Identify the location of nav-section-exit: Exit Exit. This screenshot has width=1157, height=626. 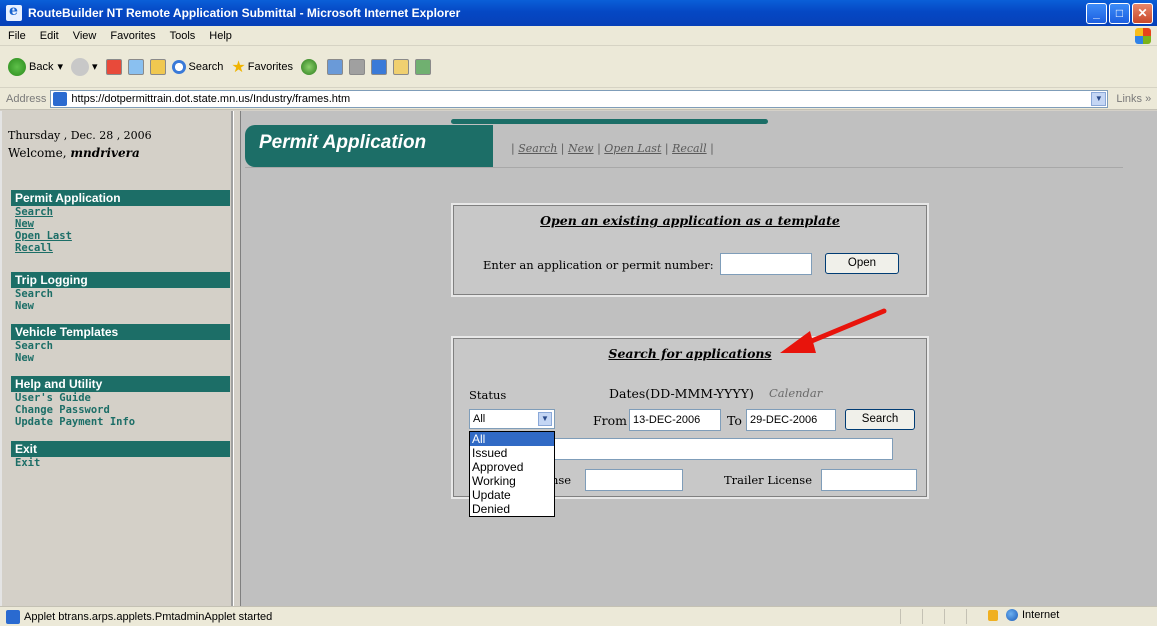
(120, 455).